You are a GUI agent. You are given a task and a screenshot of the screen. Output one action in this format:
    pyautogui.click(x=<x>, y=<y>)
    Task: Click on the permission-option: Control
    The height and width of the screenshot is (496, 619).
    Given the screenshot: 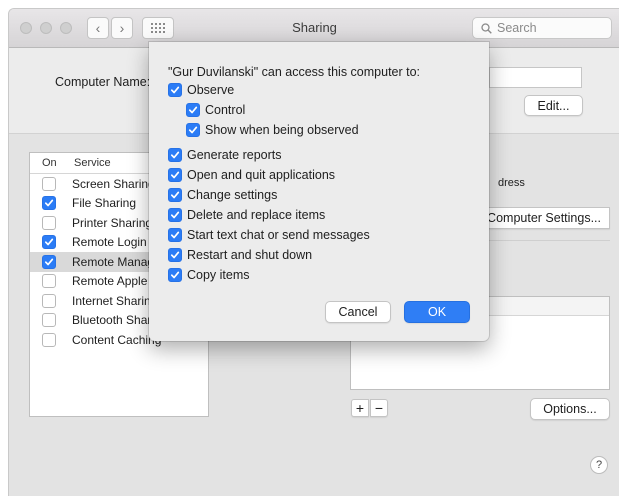 What is the action you would take?
    pyautogui.click(x=215, y=110)
    